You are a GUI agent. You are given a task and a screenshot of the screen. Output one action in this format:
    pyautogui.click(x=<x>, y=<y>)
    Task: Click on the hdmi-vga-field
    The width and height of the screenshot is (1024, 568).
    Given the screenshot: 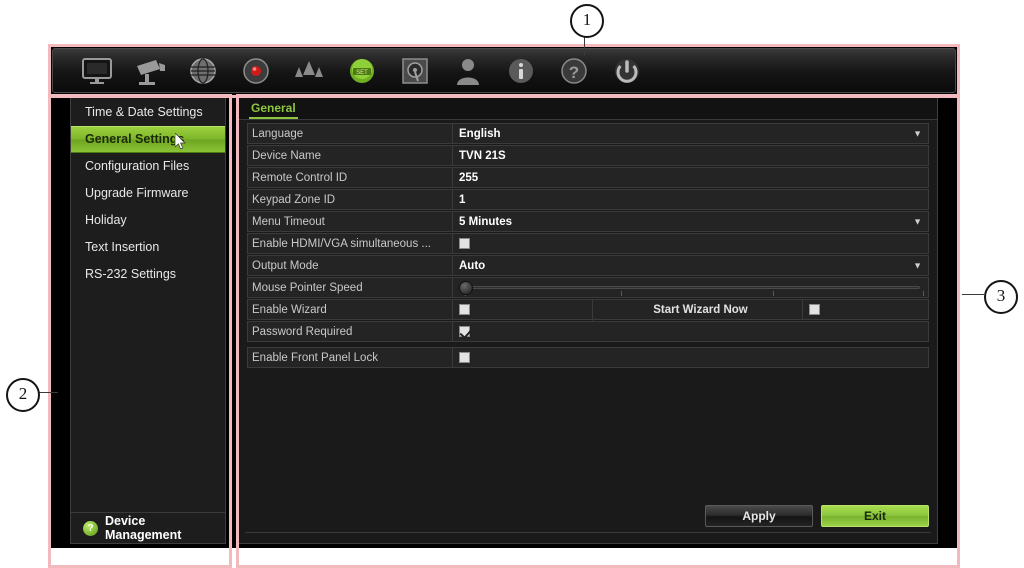 What is the action you would take?
    pyautogui.click(x=690, y=243)
    